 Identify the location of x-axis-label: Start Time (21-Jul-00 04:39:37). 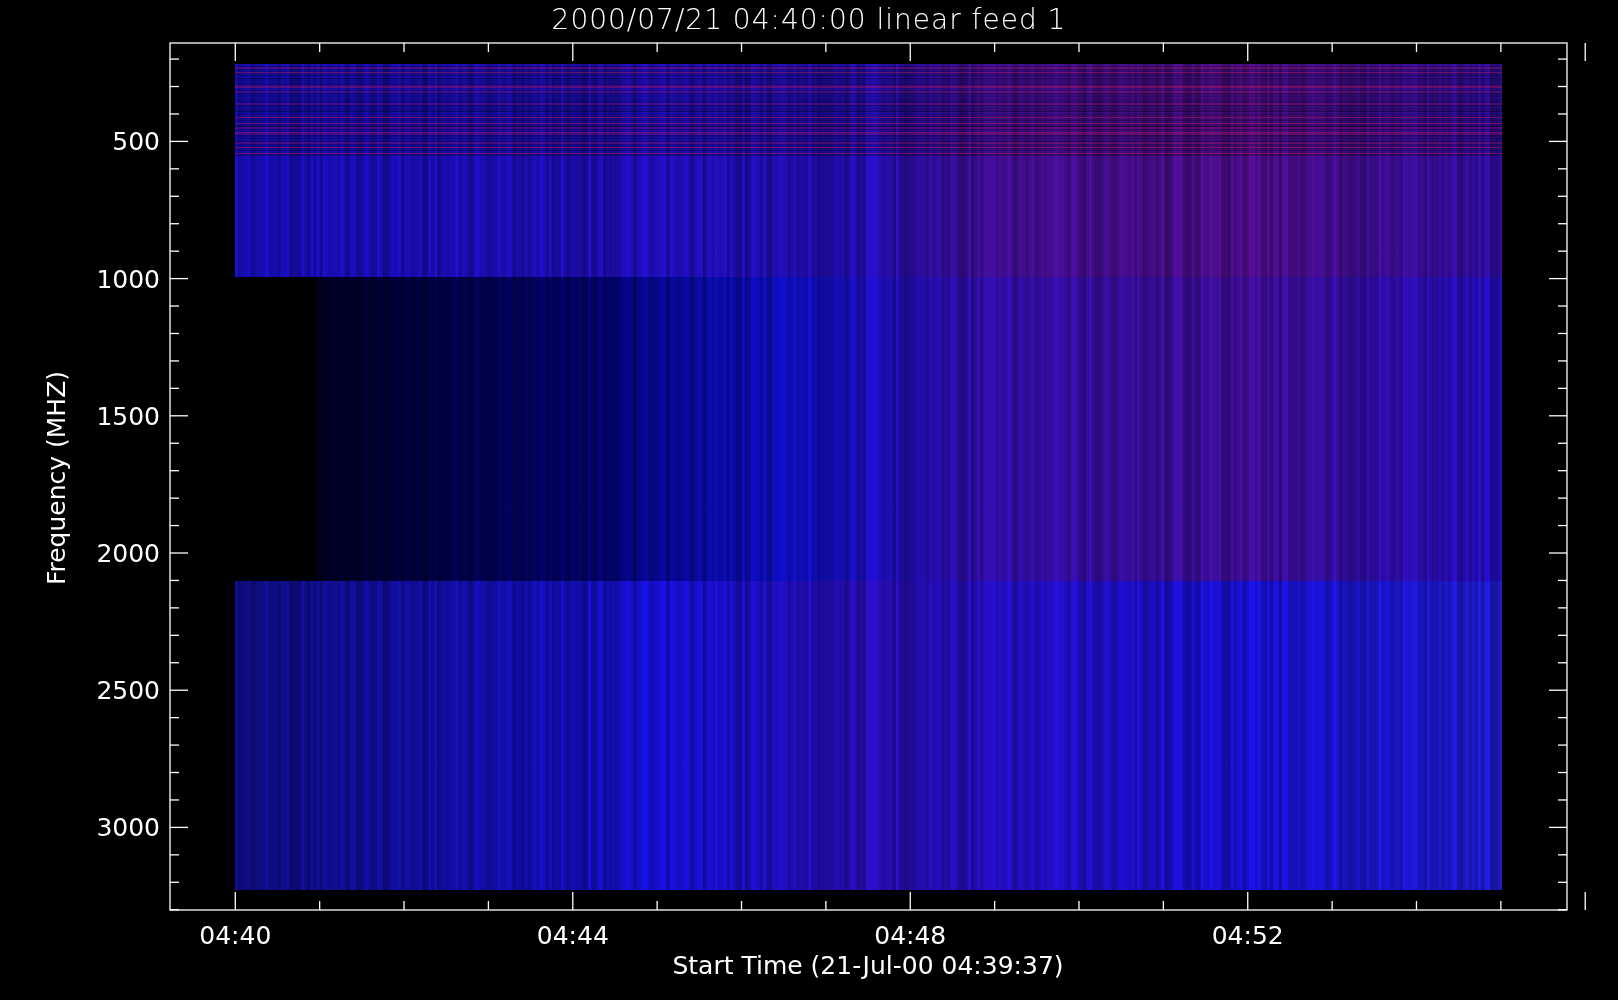
(868, 965).